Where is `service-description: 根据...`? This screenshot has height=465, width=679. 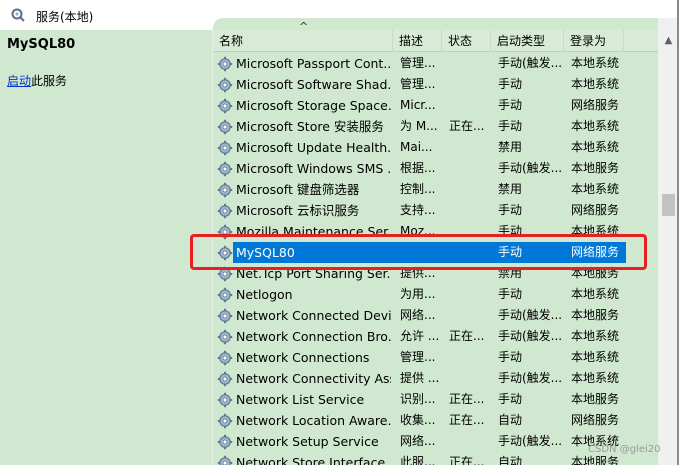 service-description: 根据... is located at coordinates (418, 168).